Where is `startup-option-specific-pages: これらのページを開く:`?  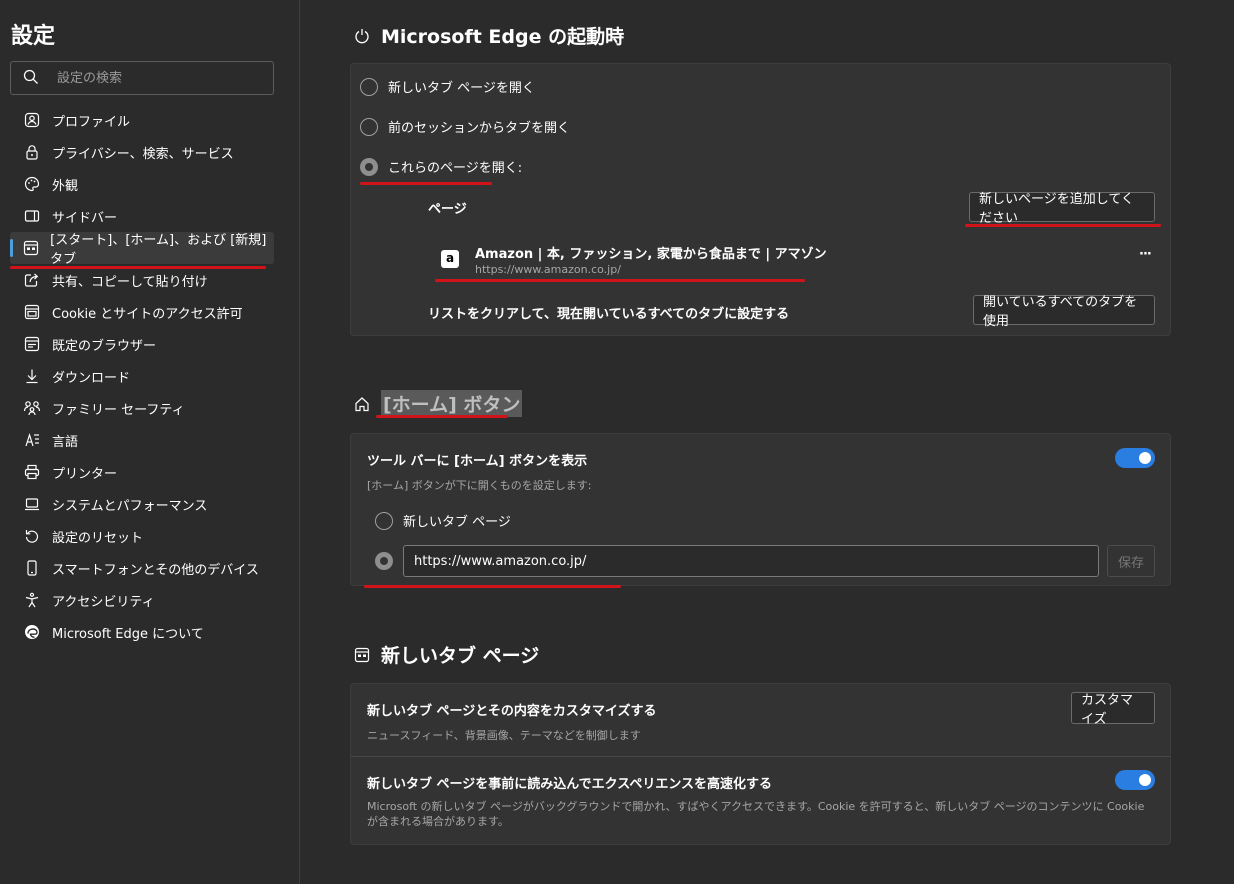
startup-option-specific-pages: これらのページを開く: is located at coordinates (441, 166).